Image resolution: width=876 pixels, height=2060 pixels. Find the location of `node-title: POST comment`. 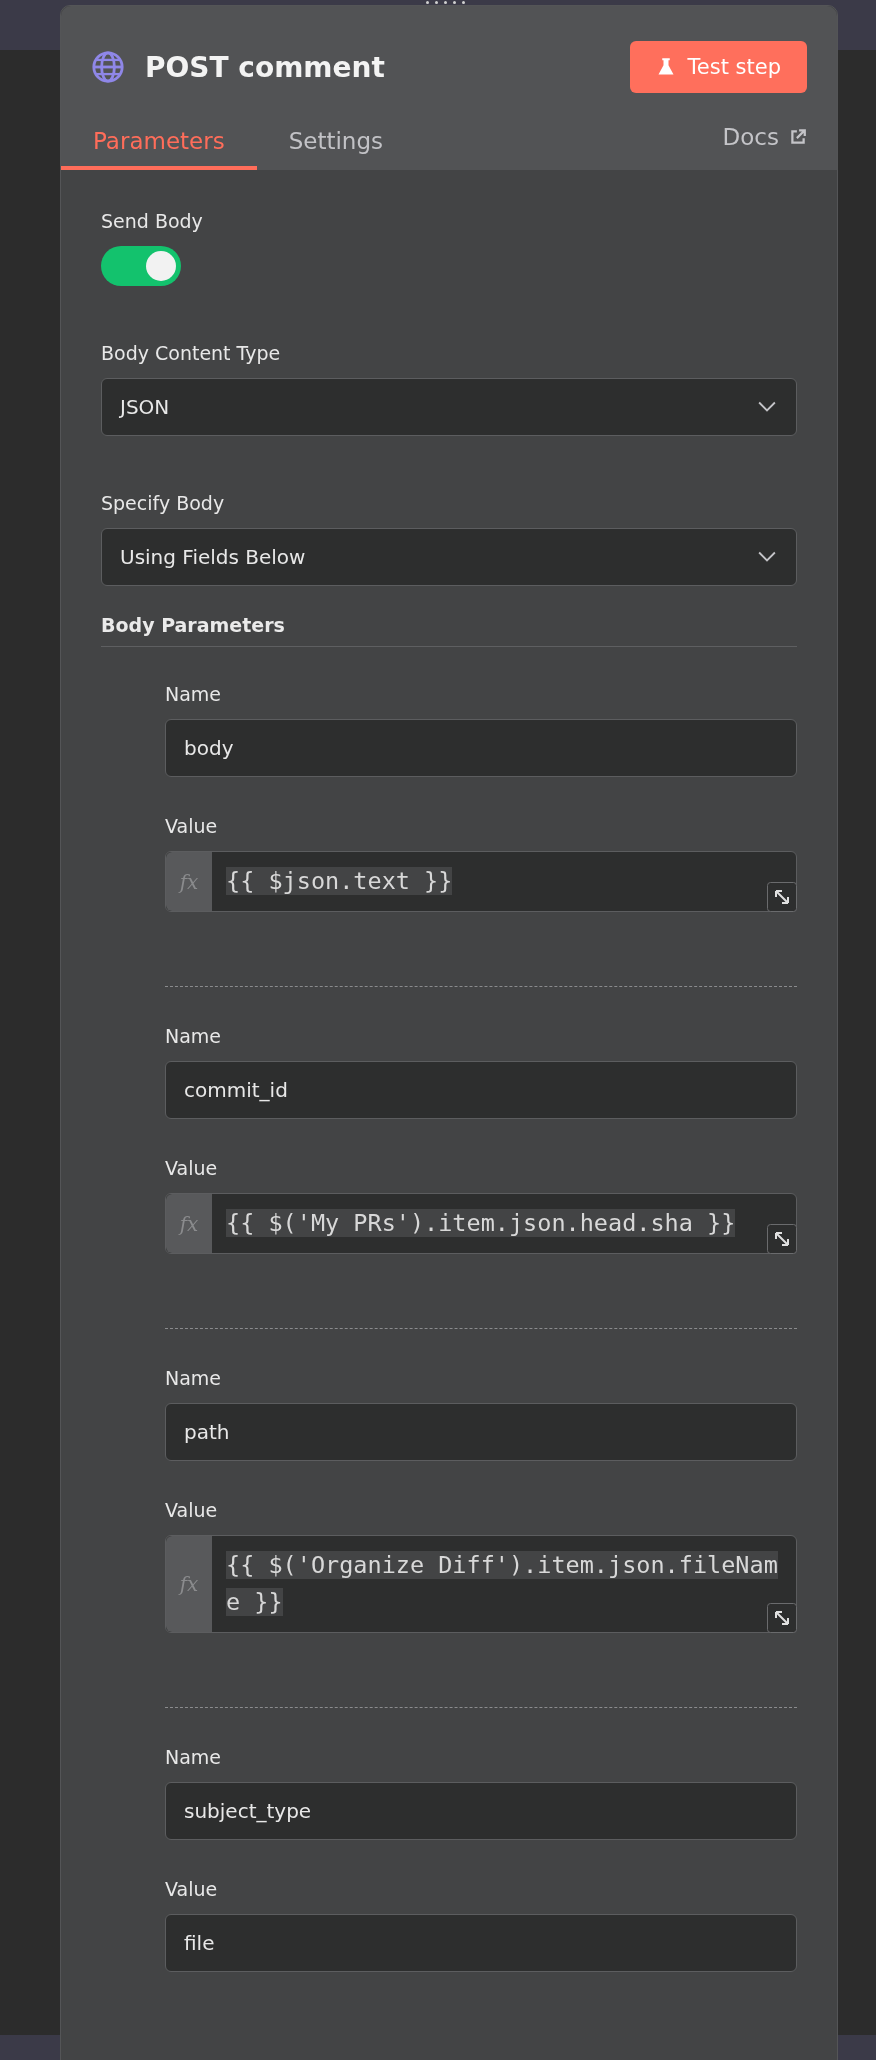

node-title: POST comment is located at coordinates (265, 67).